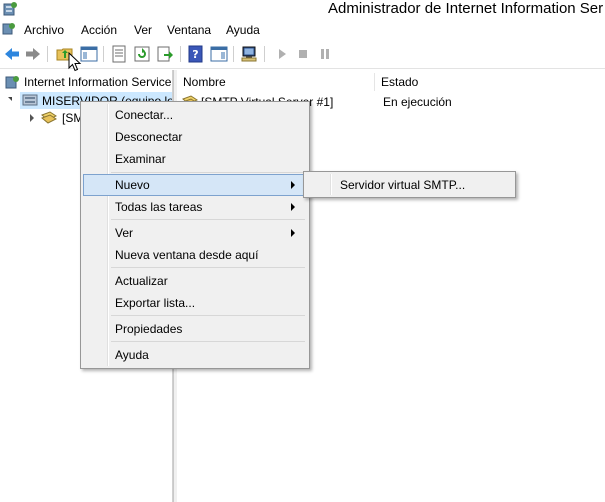 This screenshot has height=502, width=605. Describe the element at coordinates (165, 54) in the screenshot. I see `export-icon` at that location.